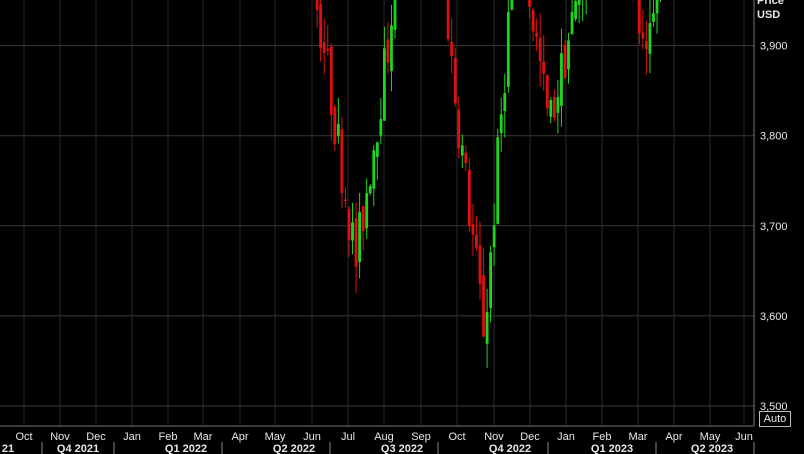 The height and width of the screenshot is (454, 804). Describe the element at coordinates (78, 448) in the screenshot. I see `x-quarter-label: Q4 2021` at that location.